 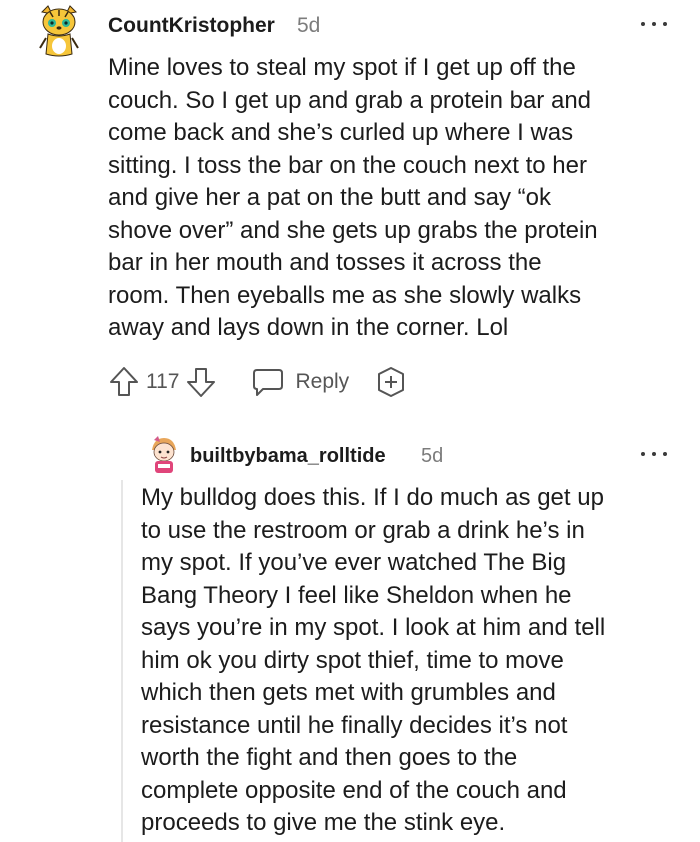 I want to click on pink-character-avatar-icon, so click(x=164, y=456).